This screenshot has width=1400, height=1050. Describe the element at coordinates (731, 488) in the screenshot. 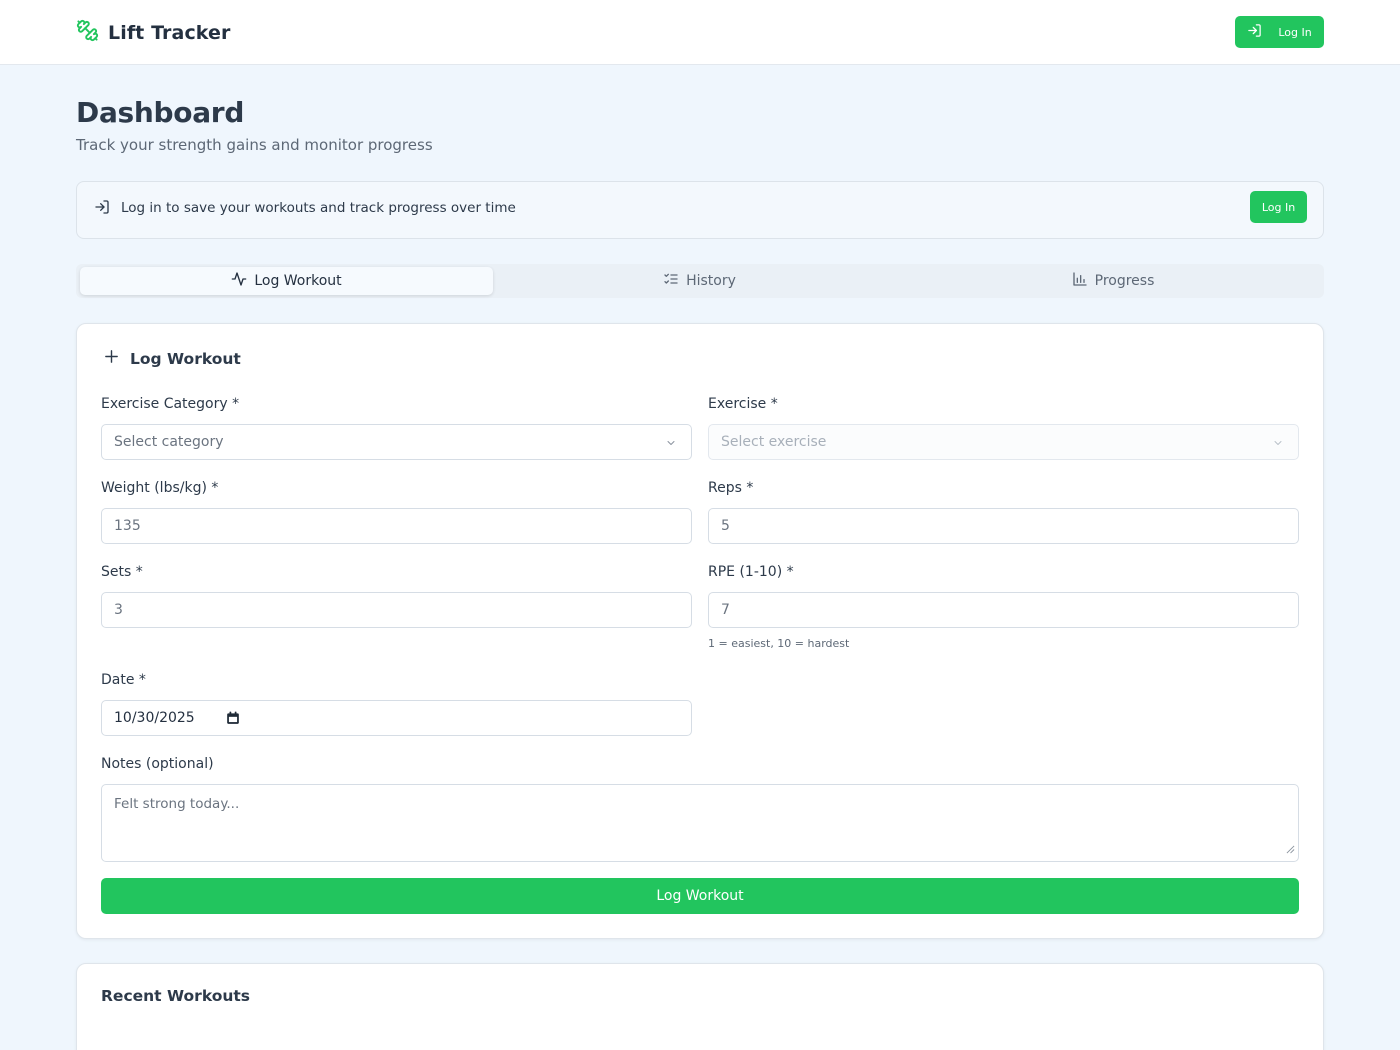

I see `reps-label: Reps *` at that location.